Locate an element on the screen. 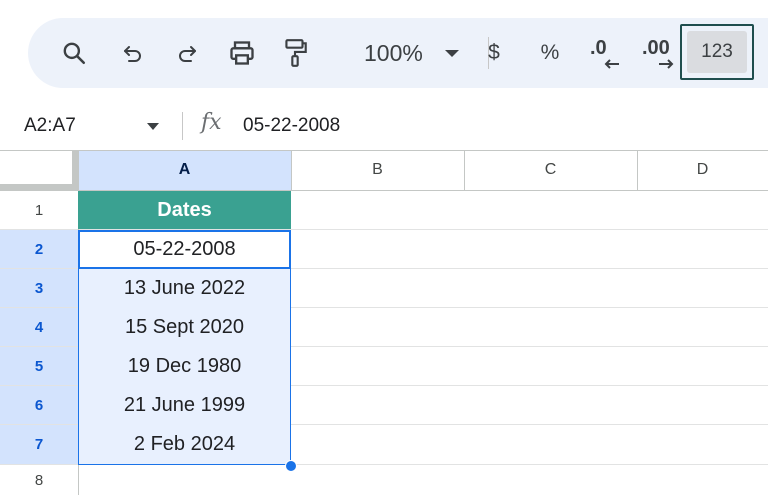 This screenshot has height=495, width=768. row-header-4: 4 is located at coordinates (39, 327).